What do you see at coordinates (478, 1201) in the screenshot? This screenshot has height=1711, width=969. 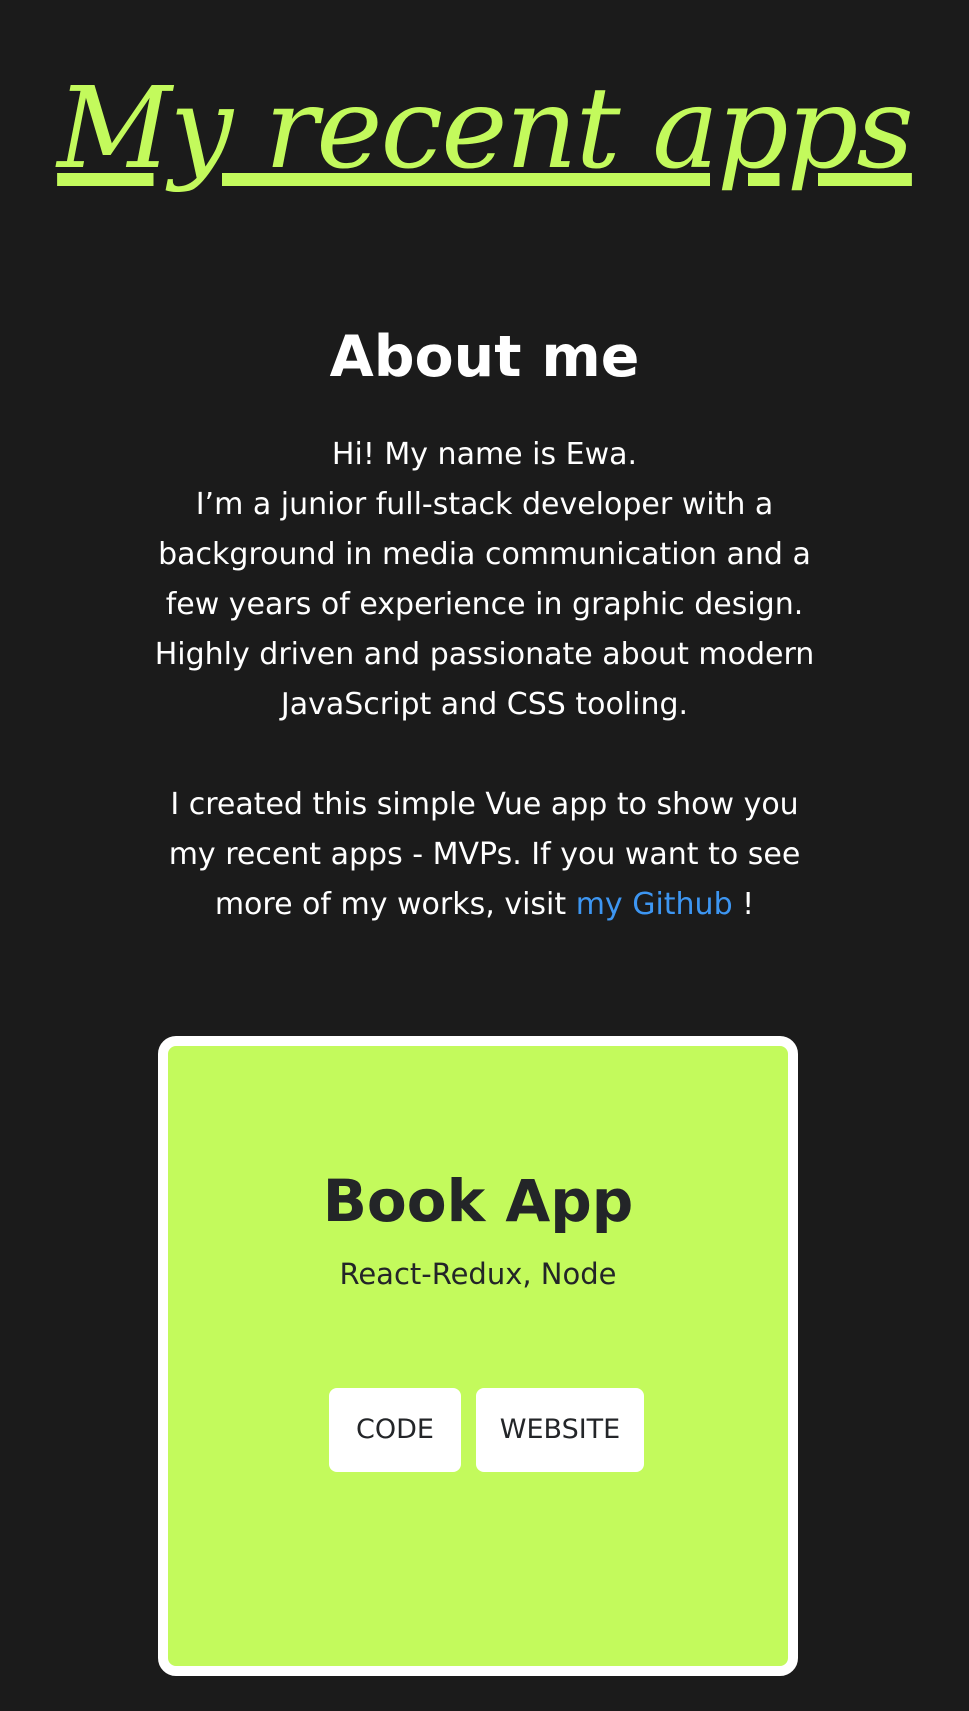 I see `app-title: Book App` at bounding box center [478, 1201].